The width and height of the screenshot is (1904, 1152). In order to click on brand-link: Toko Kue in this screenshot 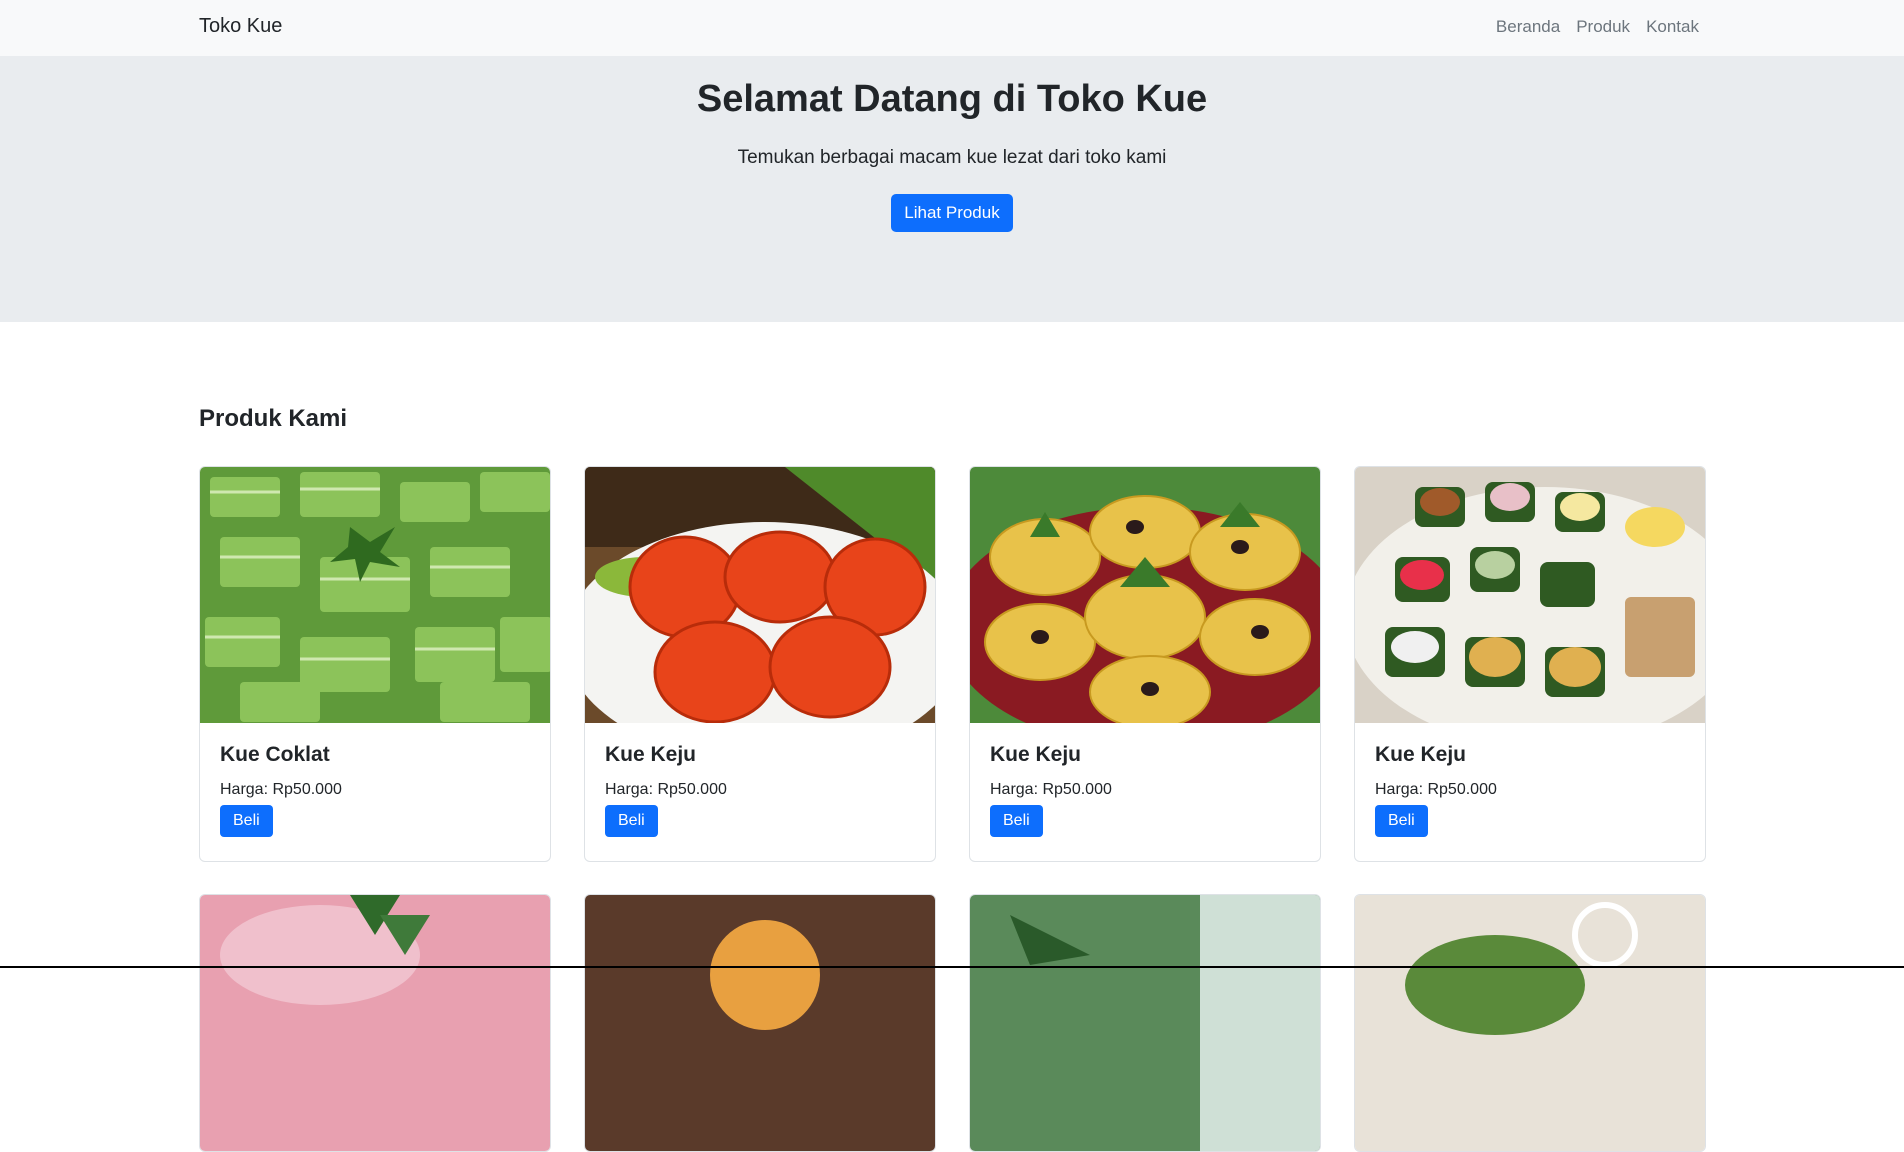, I will do `click(240, 26)`.